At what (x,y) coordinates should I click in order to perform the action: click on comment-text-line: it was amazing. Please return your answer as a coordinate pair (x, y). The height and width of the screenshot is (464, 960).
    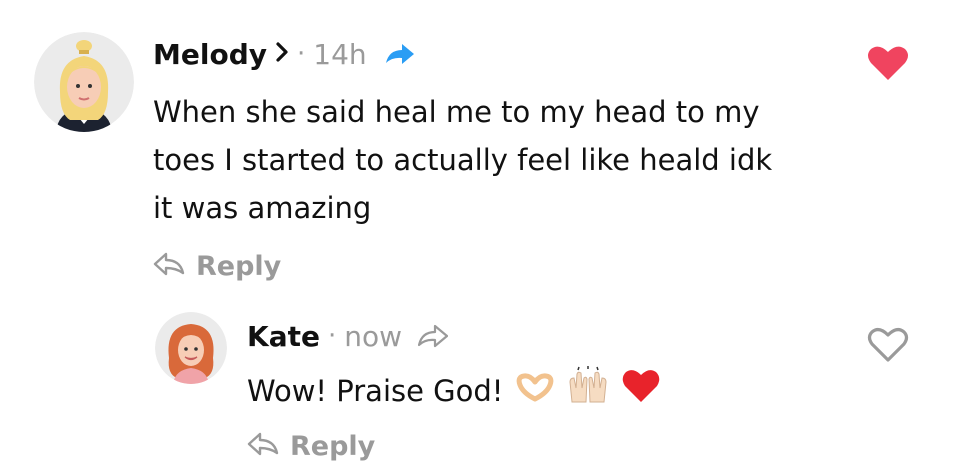
    Looking at the image, I should click on (262, 208).